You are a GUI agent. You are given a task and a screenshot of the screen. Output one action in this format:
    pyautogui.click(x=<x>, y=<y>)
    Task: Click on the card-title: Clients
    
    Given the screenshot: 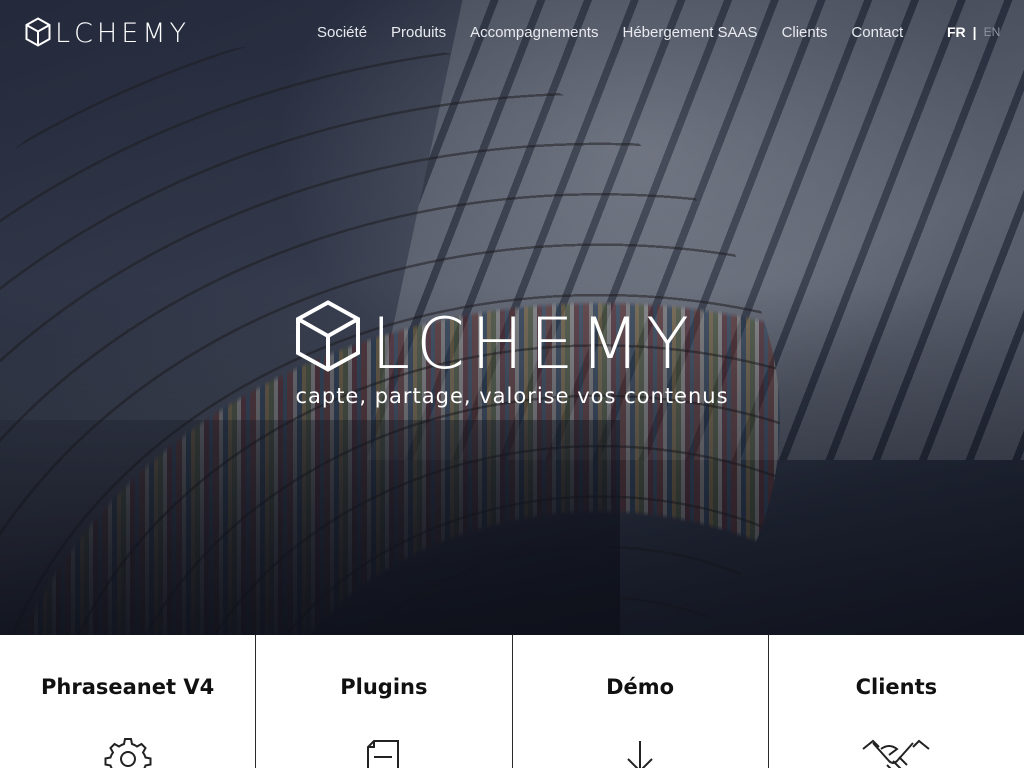 What is the action you would take?
    pyautogui.click(x=896, y=687)
    